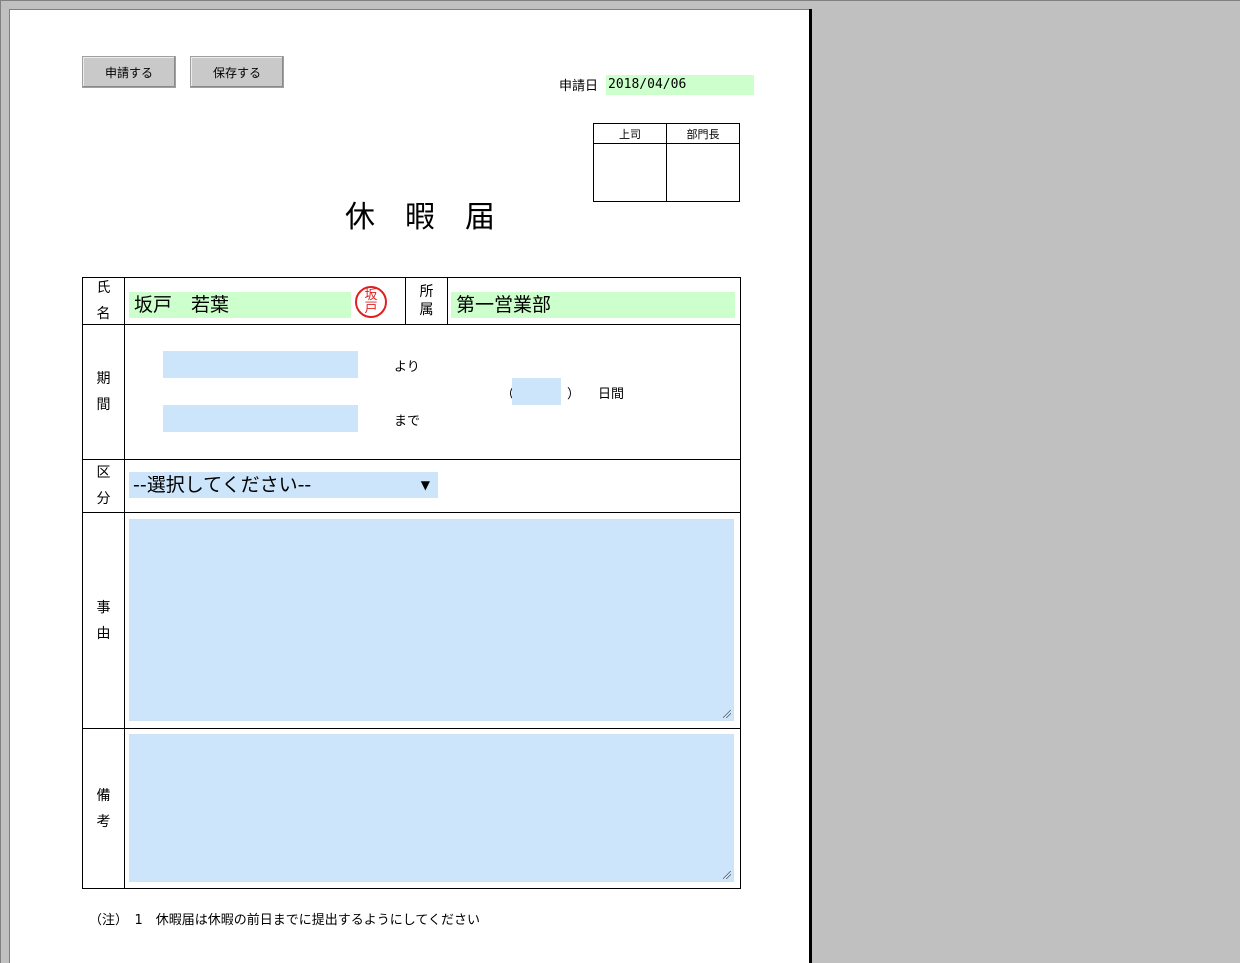  I want to click on apply-button: 申請する, so click(129, 72).